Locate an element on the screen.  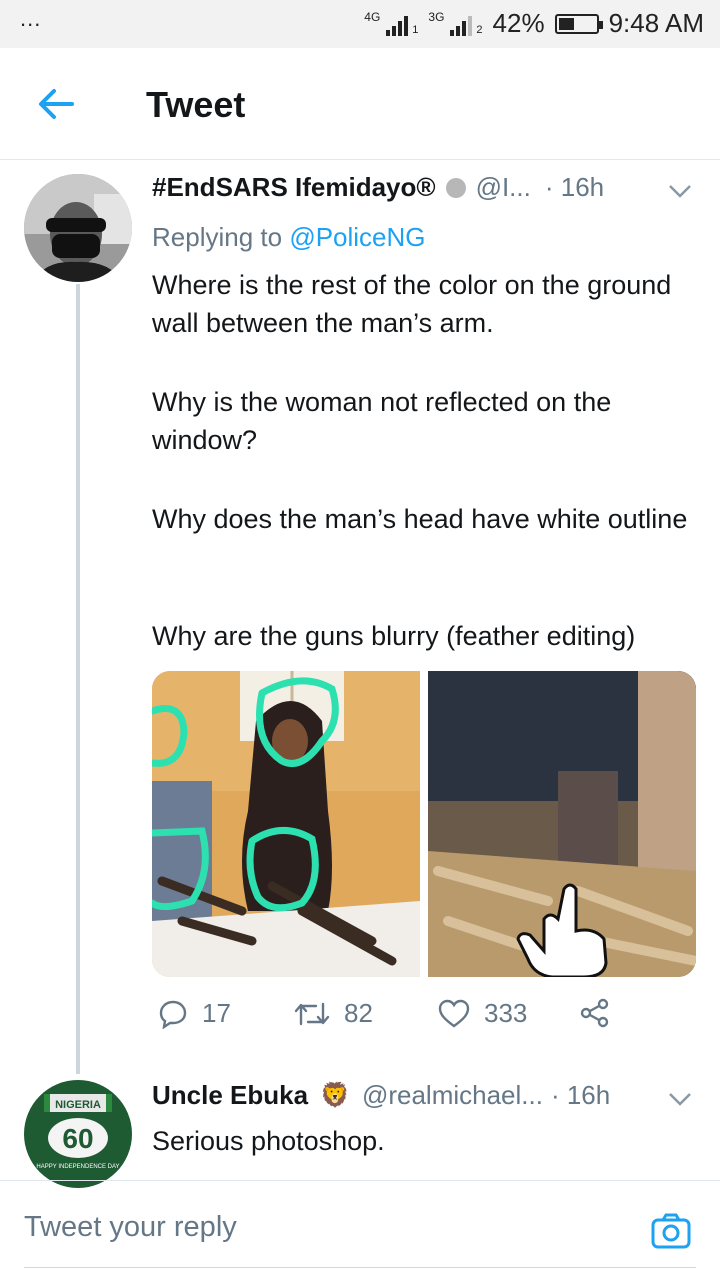
signal-sim2-icon: 3G 2 is located at coordinates (455, 22).